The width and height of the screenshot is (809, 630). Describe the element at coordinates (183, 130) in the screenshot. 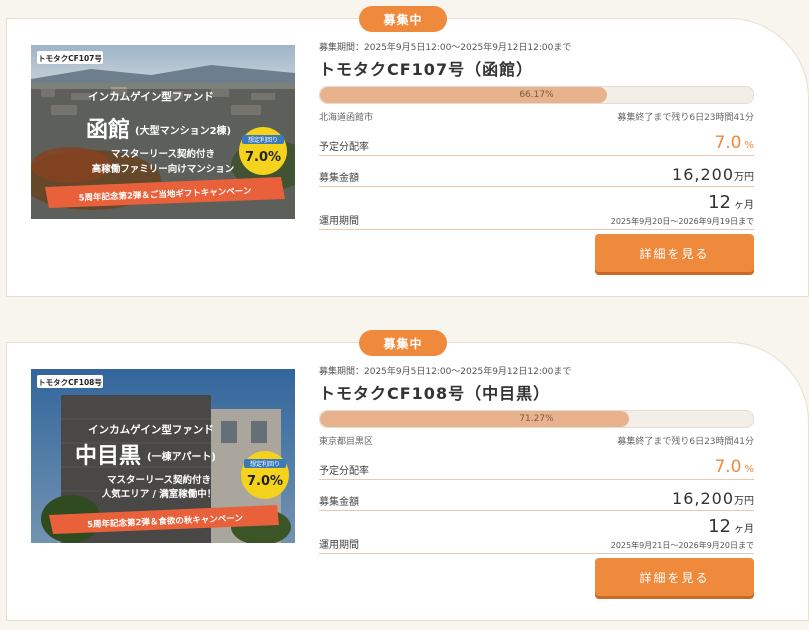

I see `thumb-area-sub: (大型マンション2棟)` at that location.